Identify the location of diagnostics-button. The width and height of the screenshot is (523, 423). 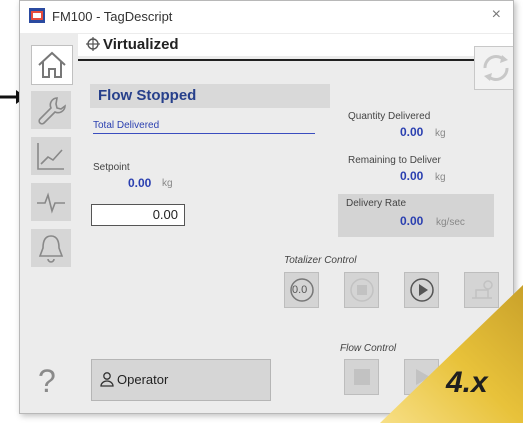
(51, 202).